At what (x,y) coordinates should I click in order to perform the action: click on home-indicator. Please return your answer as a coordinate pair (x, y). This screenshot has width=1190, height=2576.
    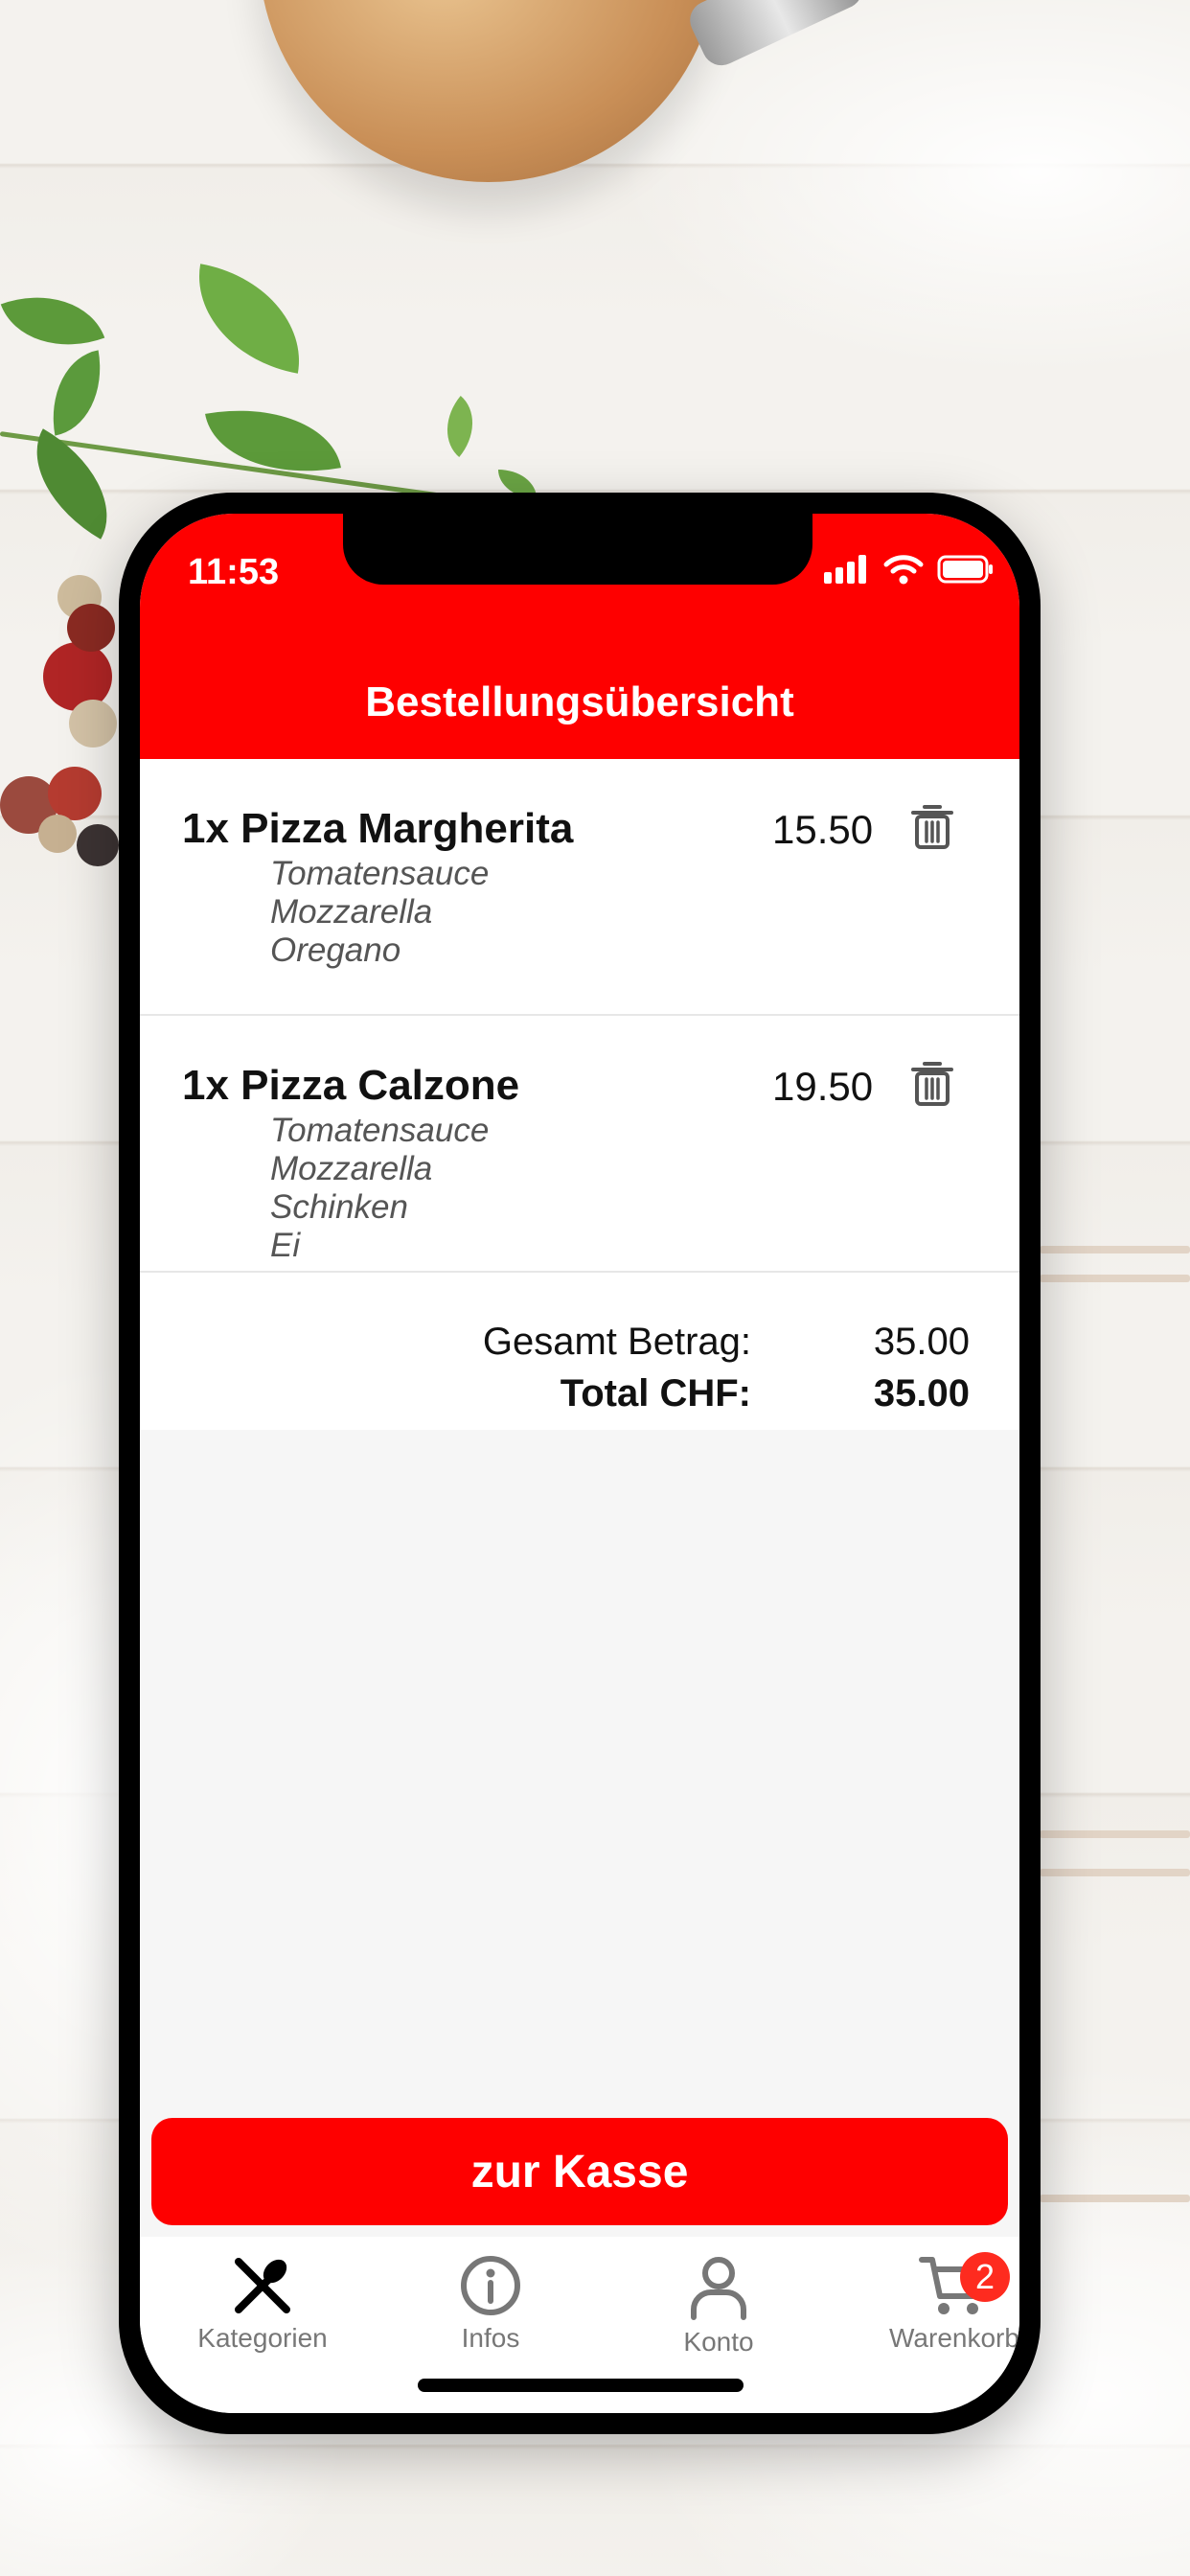
    Looking at the image, I should click on (581, 2386).